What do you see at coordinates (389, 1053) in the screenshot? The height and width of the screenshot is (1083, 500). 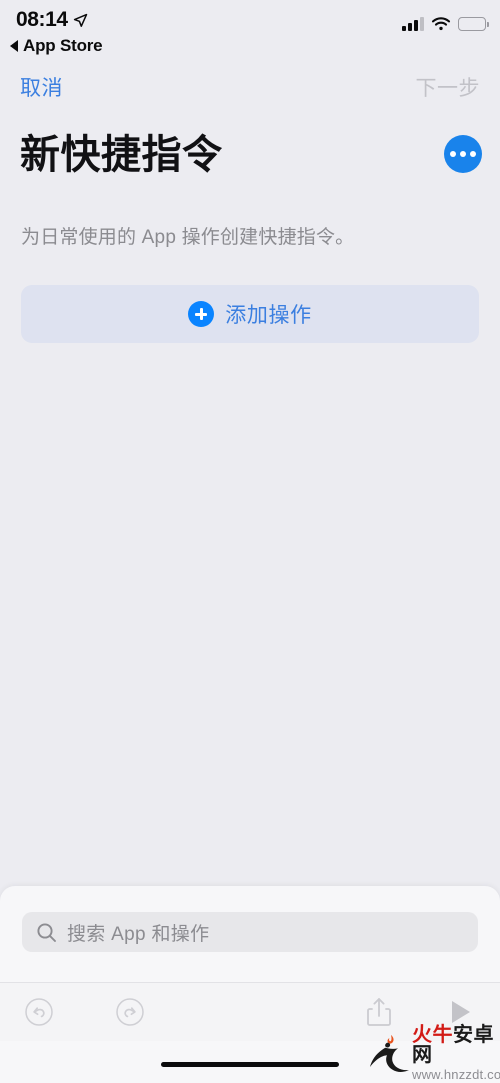 I see `bull-flame-logo-icon` at bounding box center [389, 1053].